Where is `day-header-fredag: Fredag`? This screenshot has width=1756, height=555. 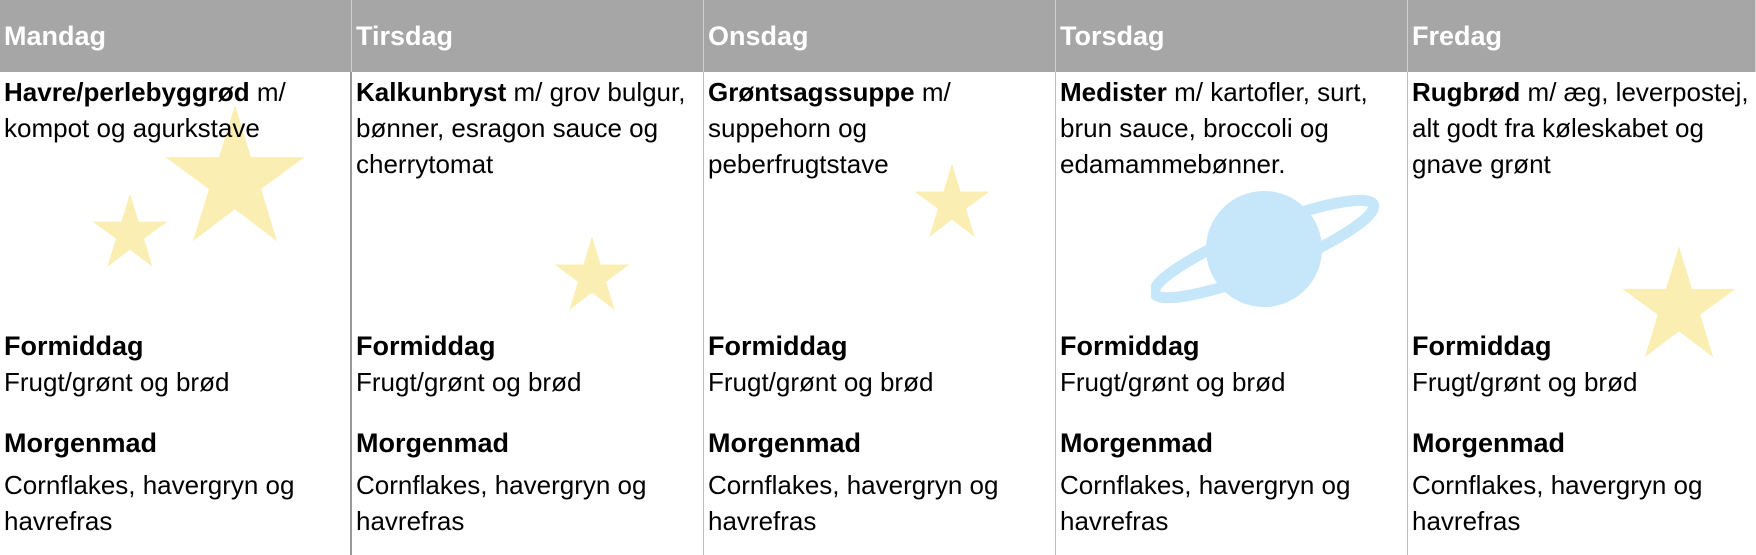 day-header-fredag: Fredag is located at coordinates (1582, 36).